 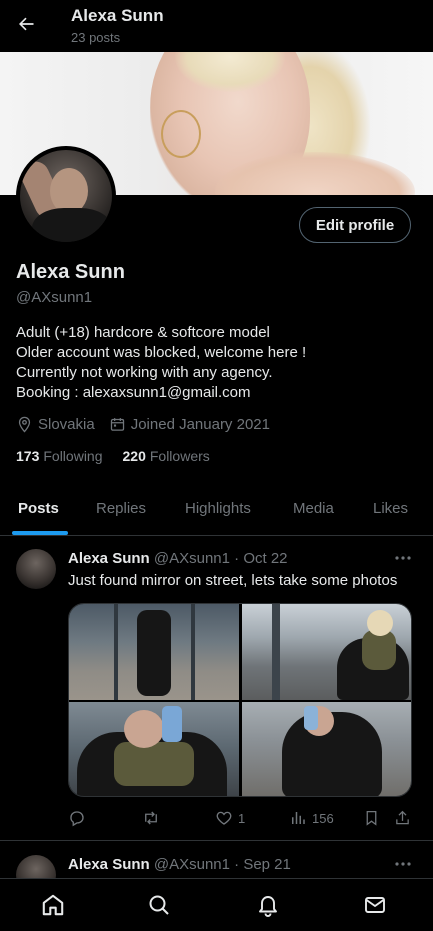 I want to click on location-pin-icon, so click(x=24, y=424).